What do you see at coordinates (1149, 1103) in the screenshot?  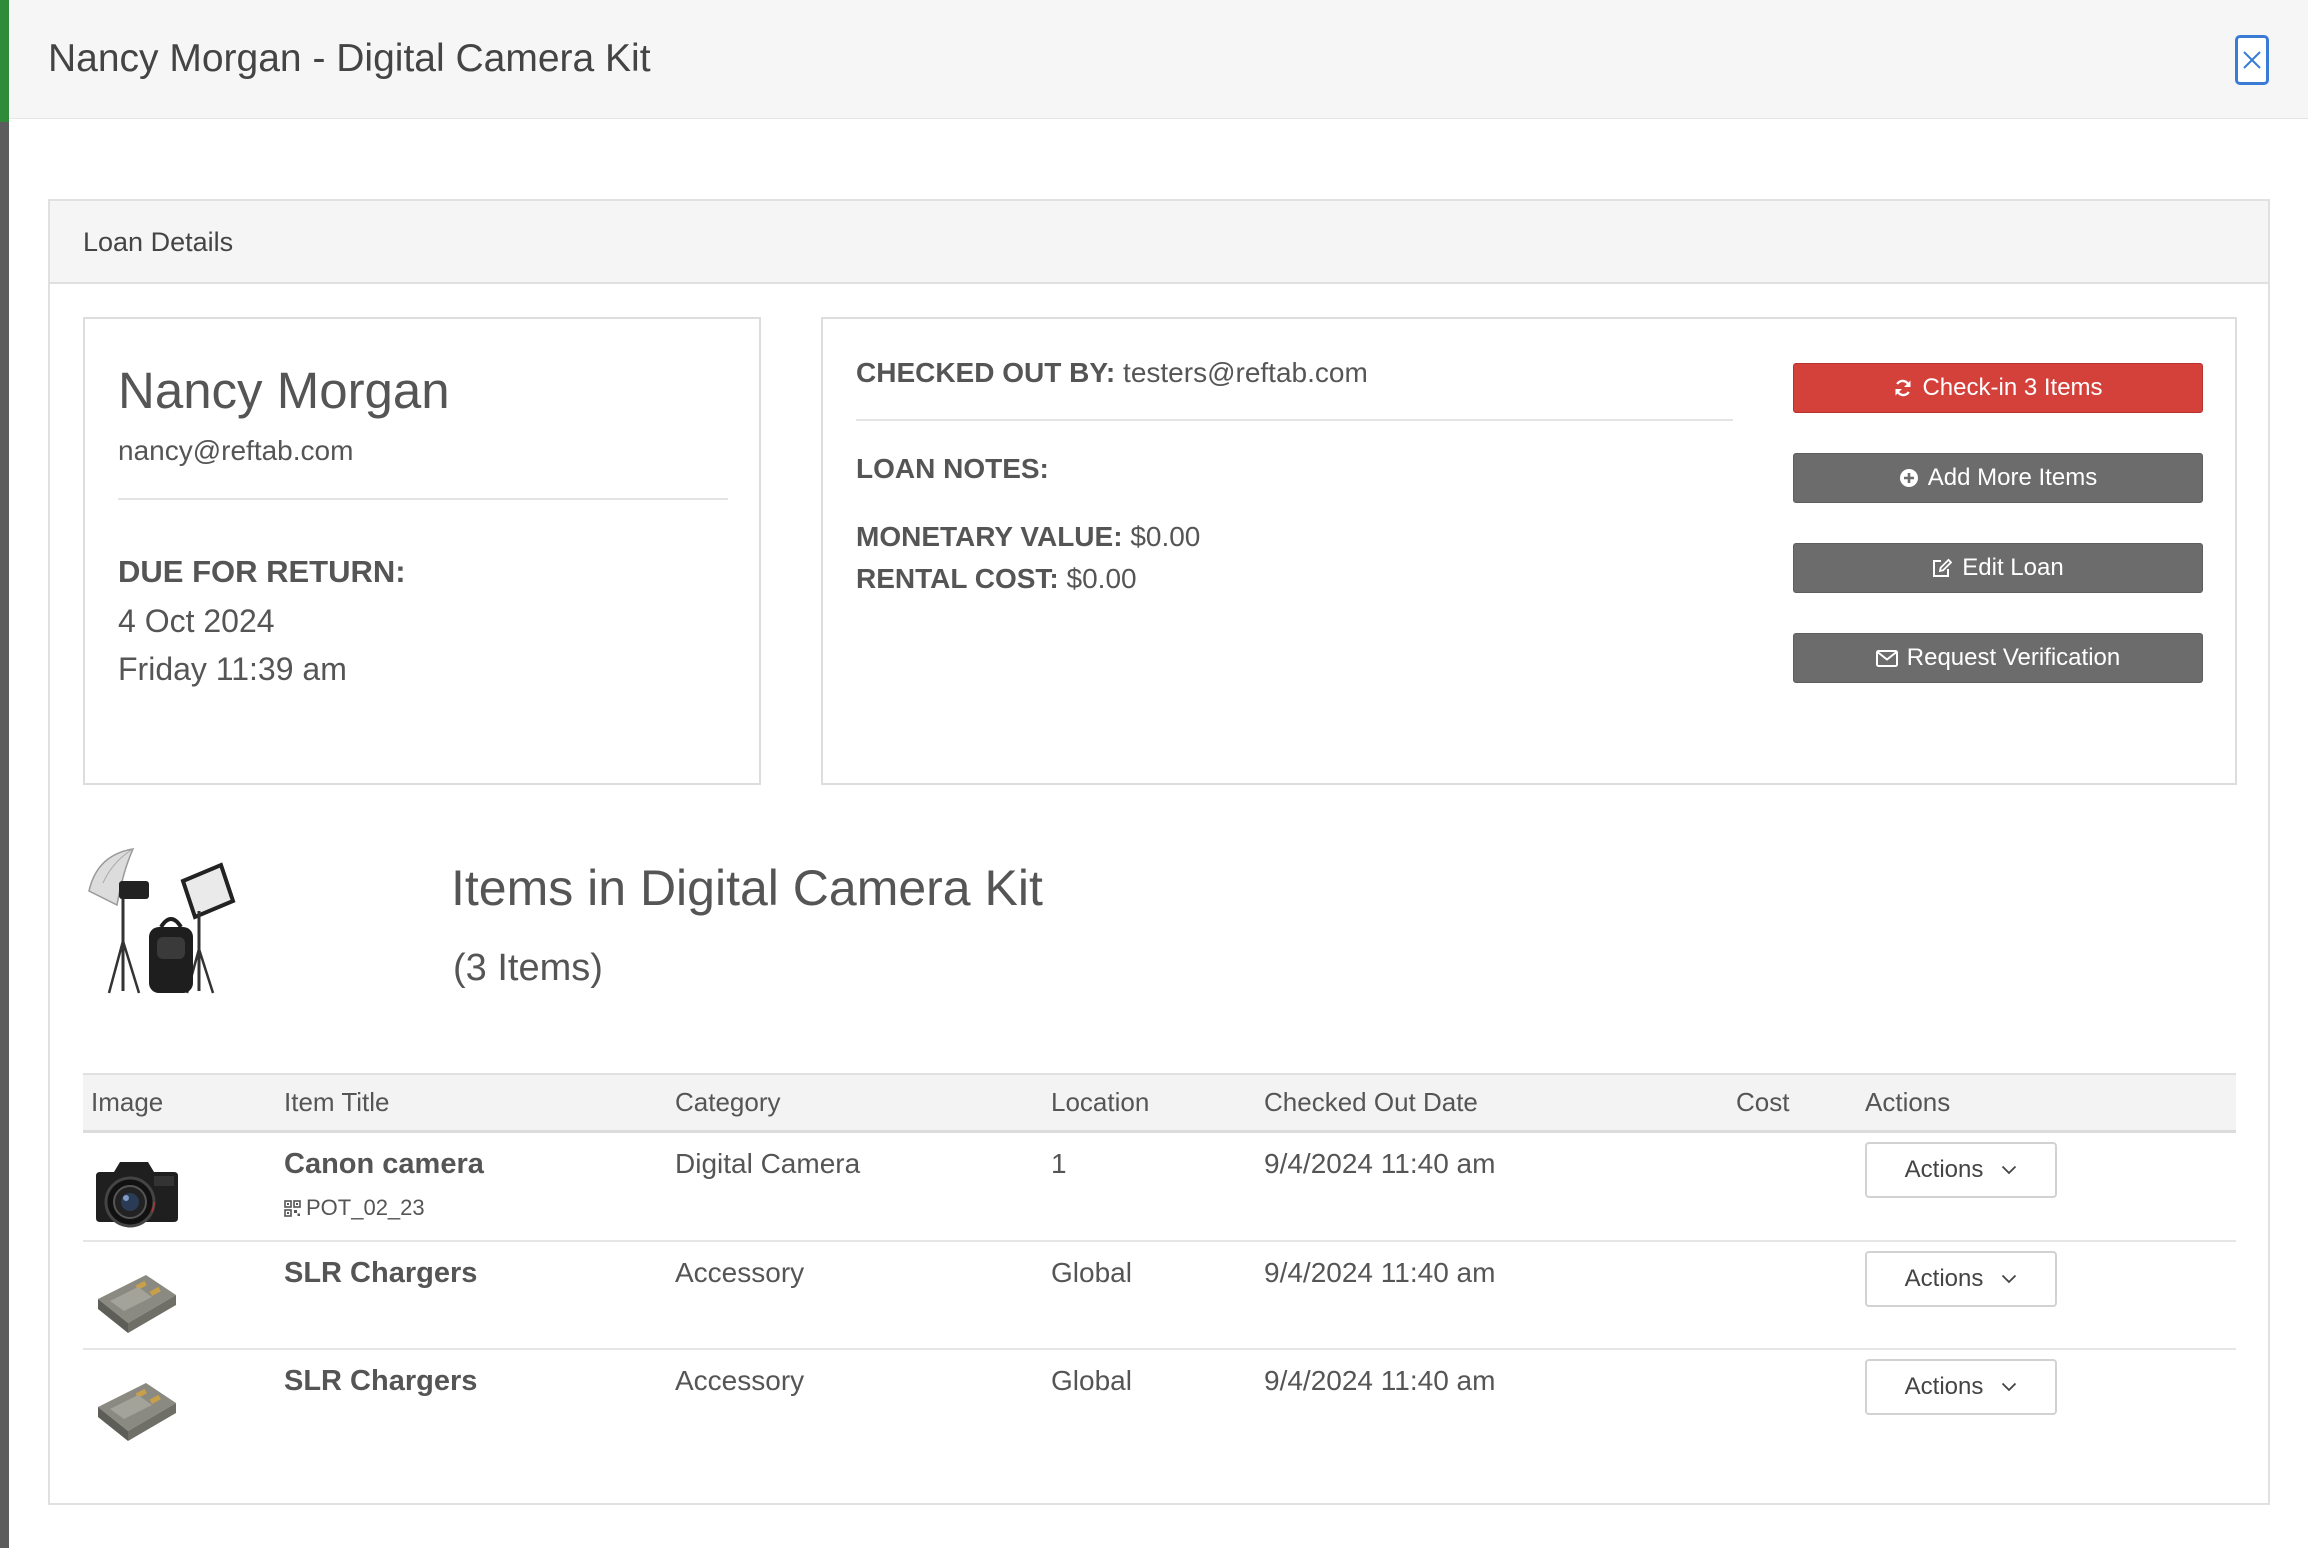 I see `column-header-location: Location` at bounding box center [1149, 1103].